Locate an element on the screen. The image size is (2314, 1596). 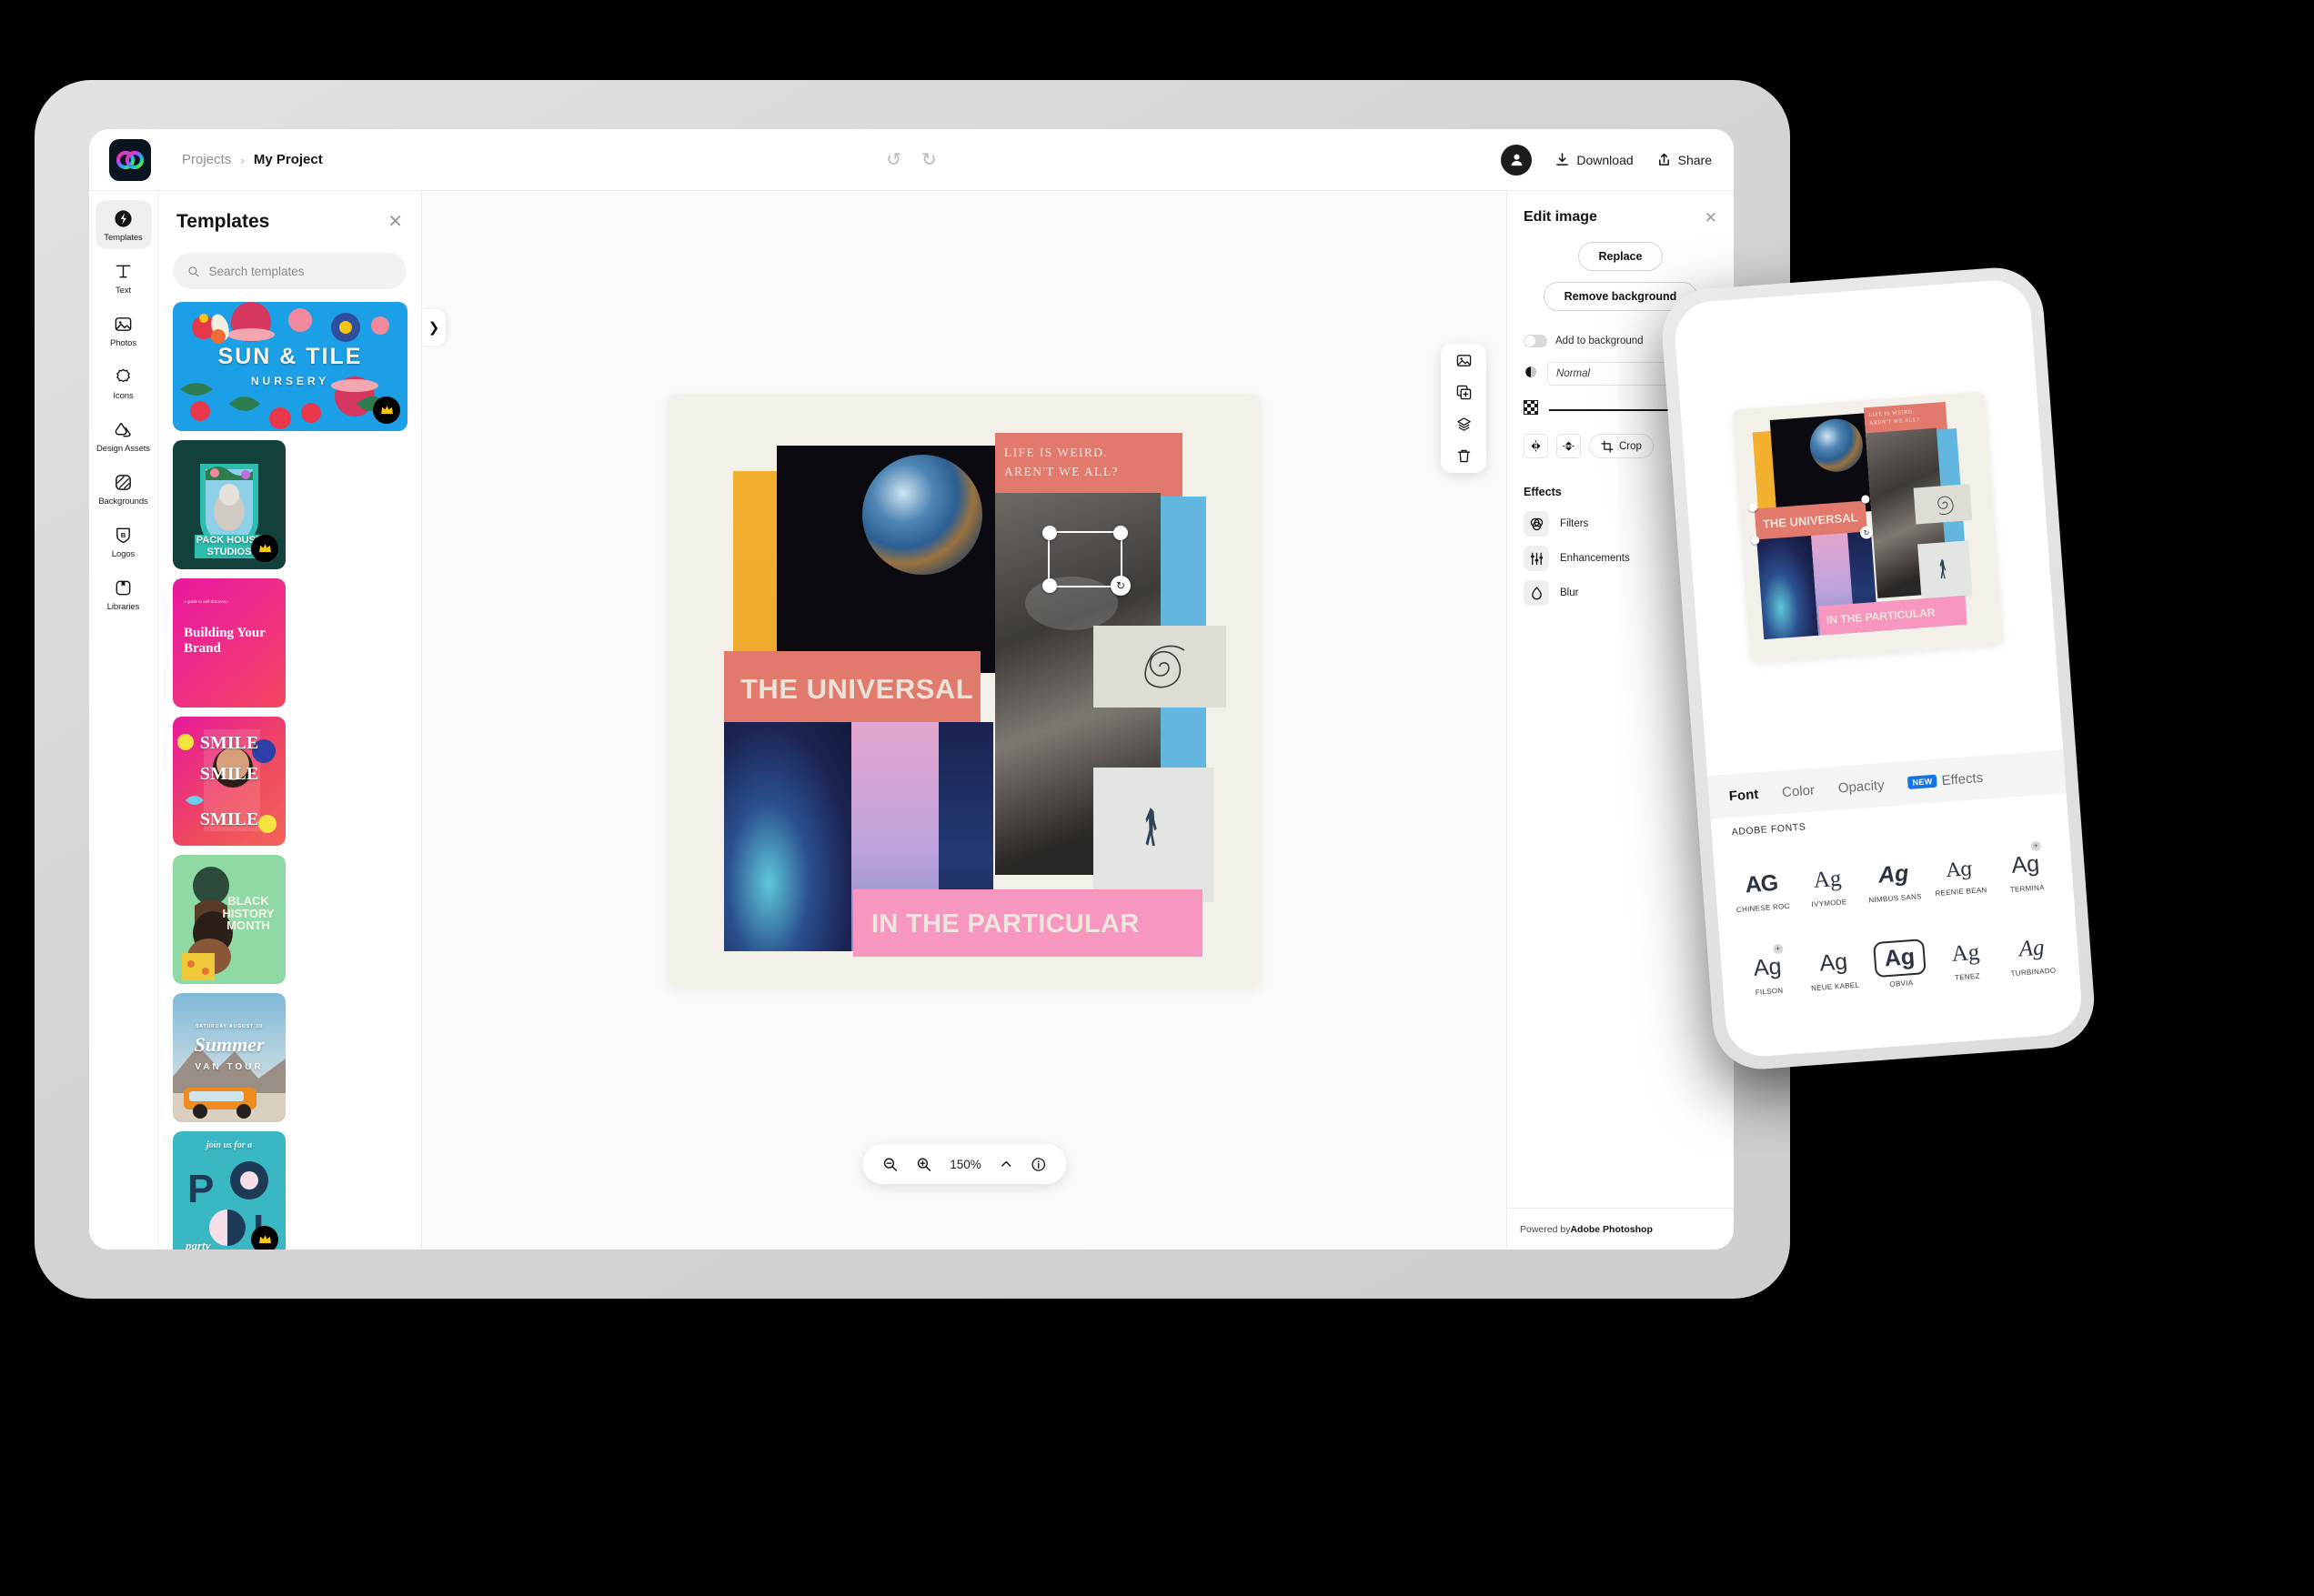
chevron-right-icon: ❯ is located at coordinates (434, 327).